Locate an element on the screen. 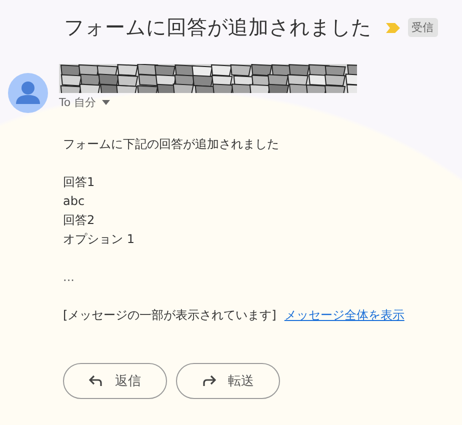 This screenshot has width=462, height=425. forward-icon is located at coordinates (209, 381).